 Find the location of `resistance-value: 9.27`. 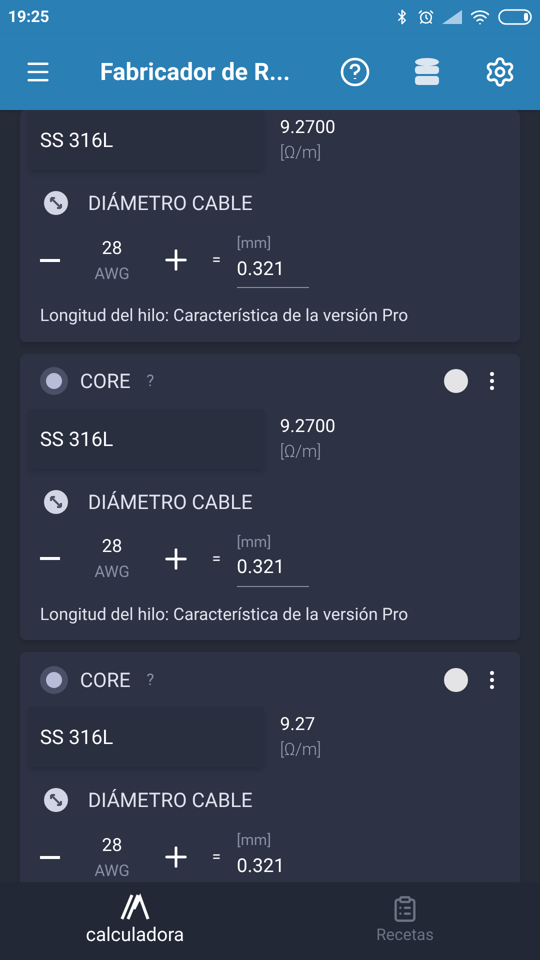

resistance-value: 9.27 is located at coordinates (298, 725).